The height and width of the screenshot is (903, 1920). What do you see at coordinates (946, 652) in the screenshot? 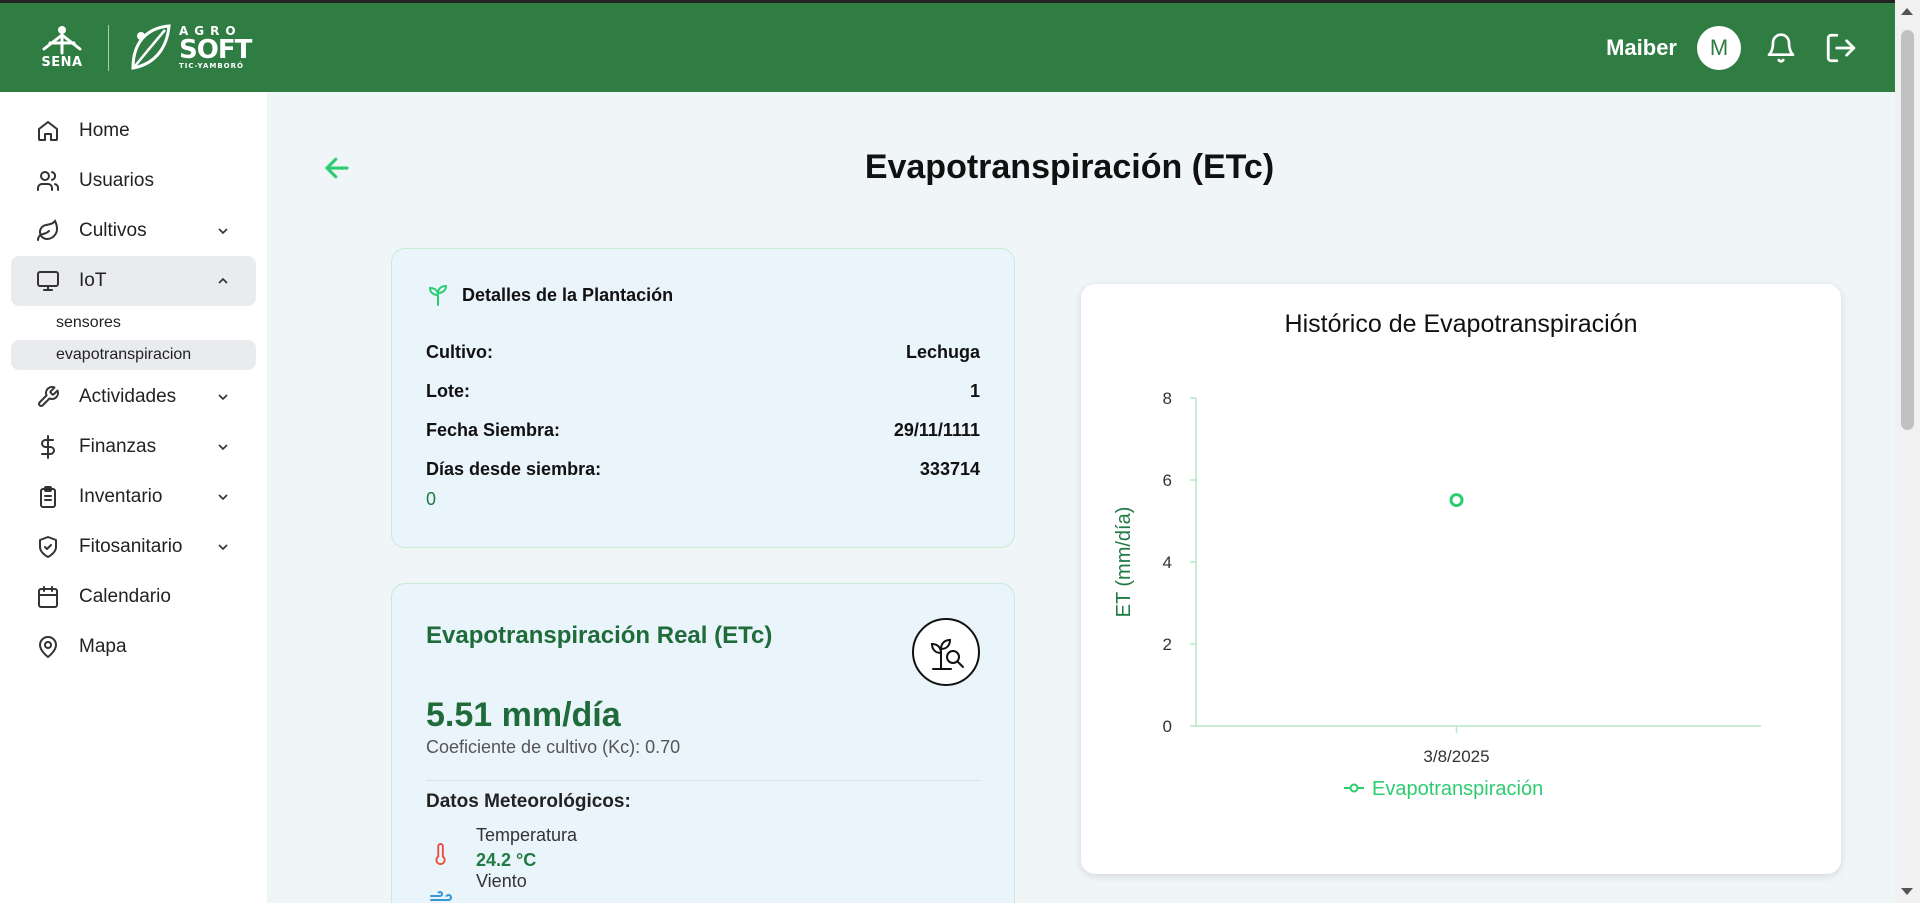
I see `plant-analysis-icon` at bounding box center [946, 652].